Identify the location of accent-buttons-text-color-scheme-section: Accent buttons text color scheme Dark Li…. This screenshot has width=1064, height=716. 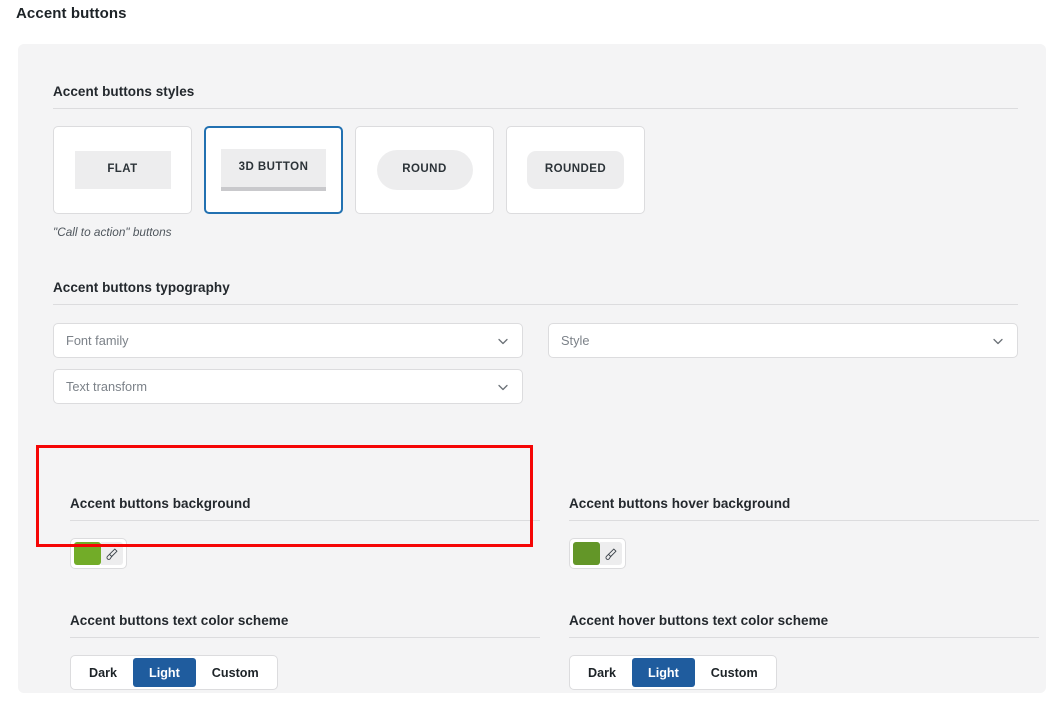
(305, 651).